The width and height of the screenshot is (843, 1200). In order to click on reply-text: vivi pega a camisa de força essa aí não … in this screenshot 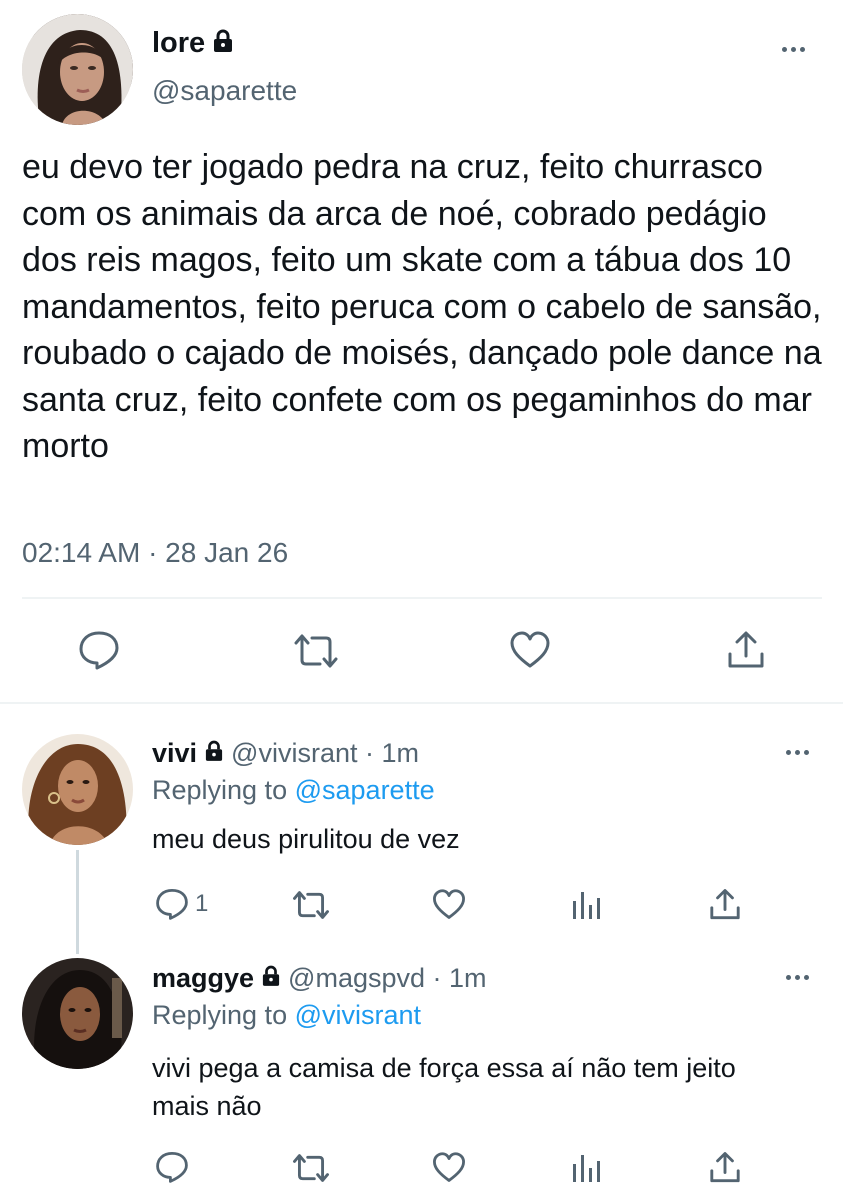, I will do `click(444, 1087)`.